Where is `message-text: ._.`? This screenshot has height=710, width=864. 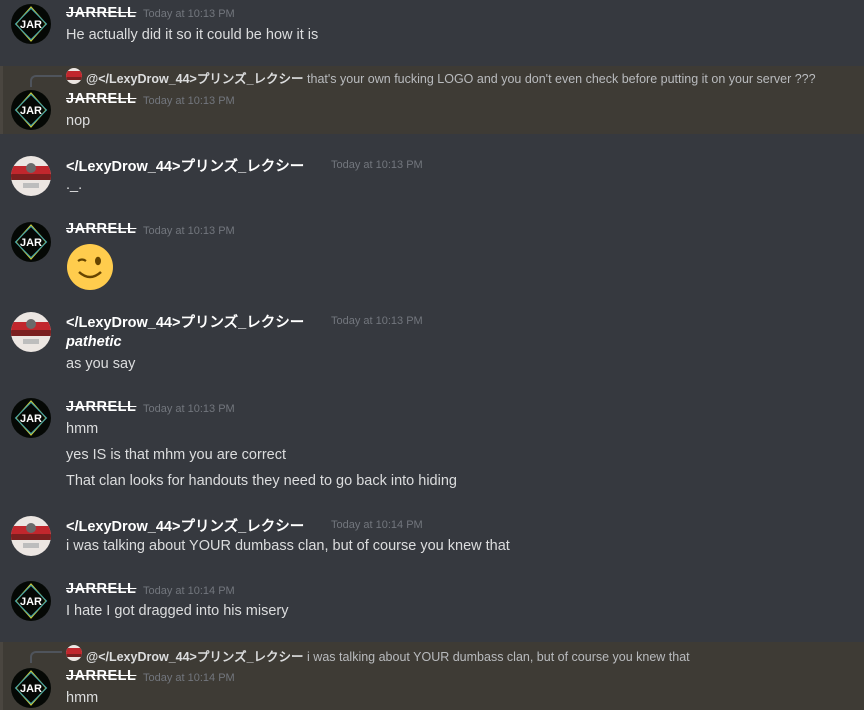
message-text: ._. is located at coordinates (74, 185).